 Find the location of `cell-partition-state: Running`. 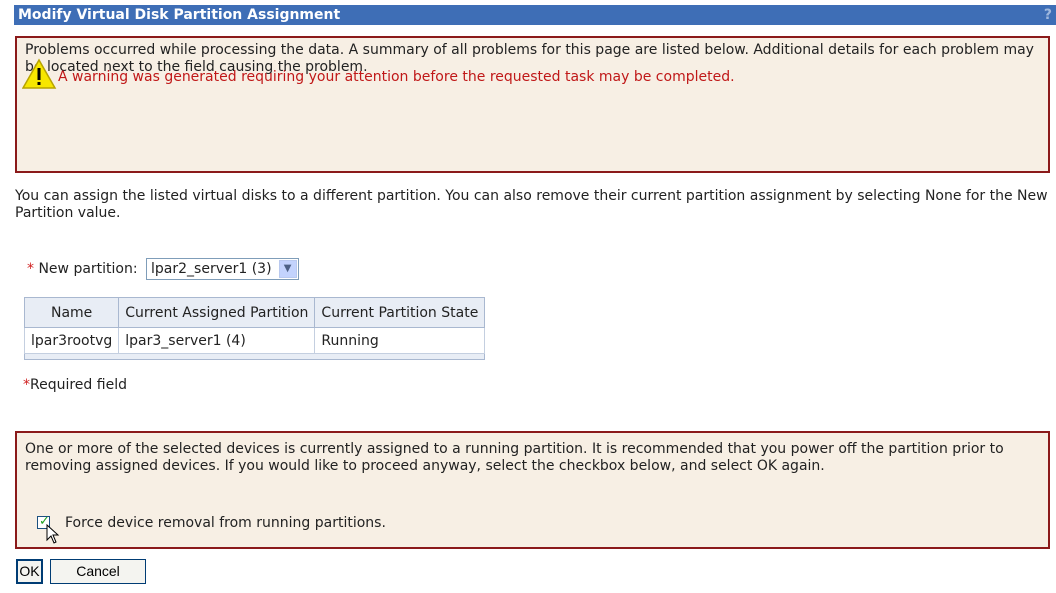

cell-partition-state: Running is located at coordinates (400, 340).